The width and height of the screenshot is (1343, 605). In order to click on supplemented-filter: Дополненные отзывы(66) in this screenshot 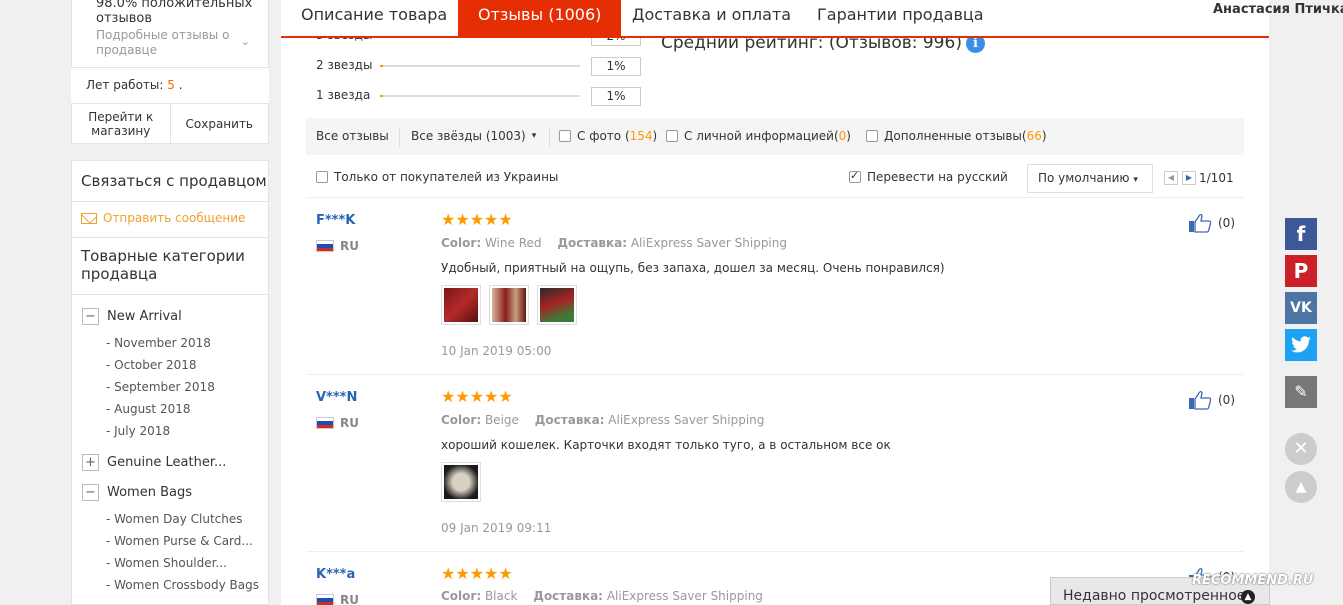, I will do `click(956, 136)`.